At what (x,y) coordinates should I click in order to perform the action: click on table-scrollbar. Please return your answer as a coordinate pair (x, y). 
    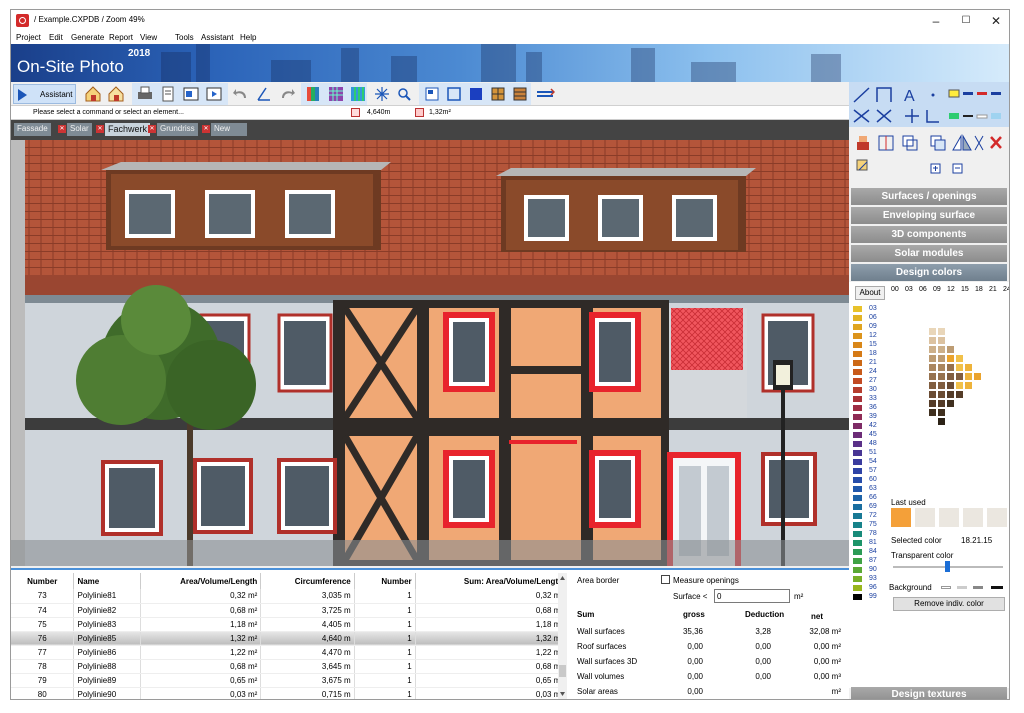
    Looking at the image, I should click on (562, 636).